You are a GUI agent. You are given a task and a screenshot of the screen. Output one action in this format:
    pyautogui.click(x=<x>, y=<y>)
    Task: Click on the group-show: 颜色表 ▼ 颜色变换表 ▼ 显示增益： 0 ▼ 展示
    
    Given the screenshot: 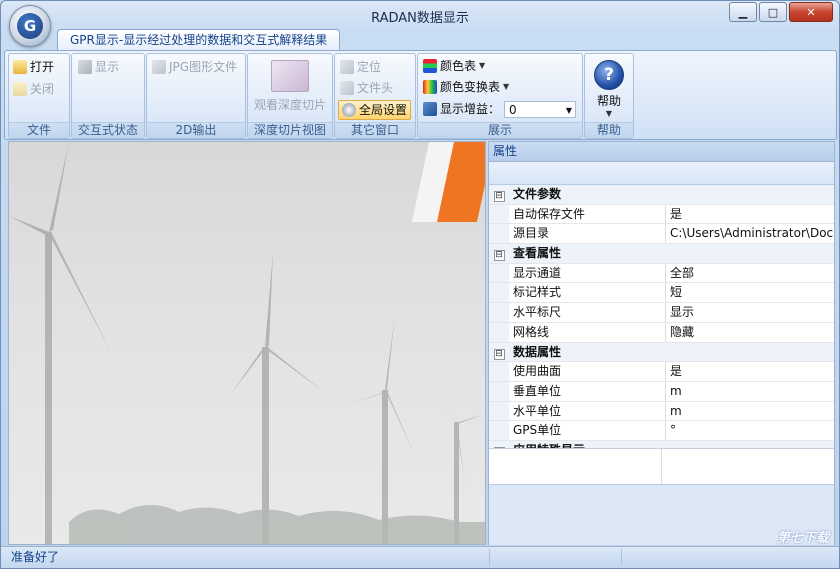 What is the action you would take?
    pyautogui.click(x=500, y=96)
    